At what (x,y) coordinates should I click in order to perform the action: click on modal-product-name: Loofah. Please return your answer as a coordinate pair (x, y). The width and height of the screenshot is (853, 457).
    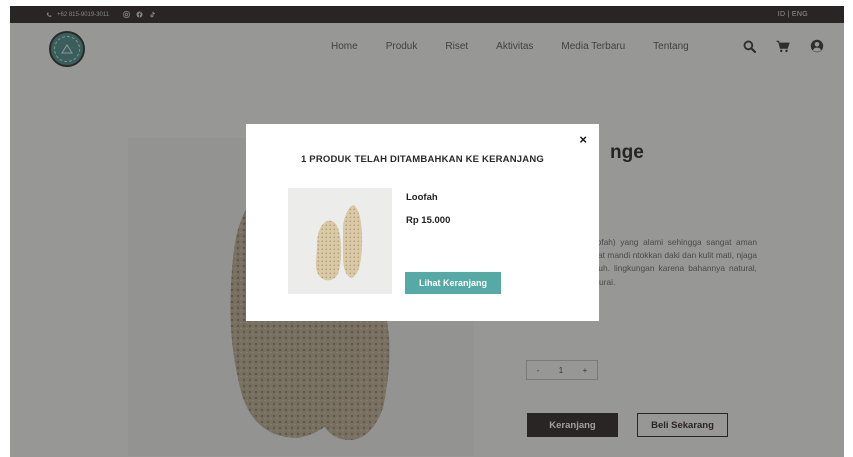
    Looking at the image, I should click on (422, 197).